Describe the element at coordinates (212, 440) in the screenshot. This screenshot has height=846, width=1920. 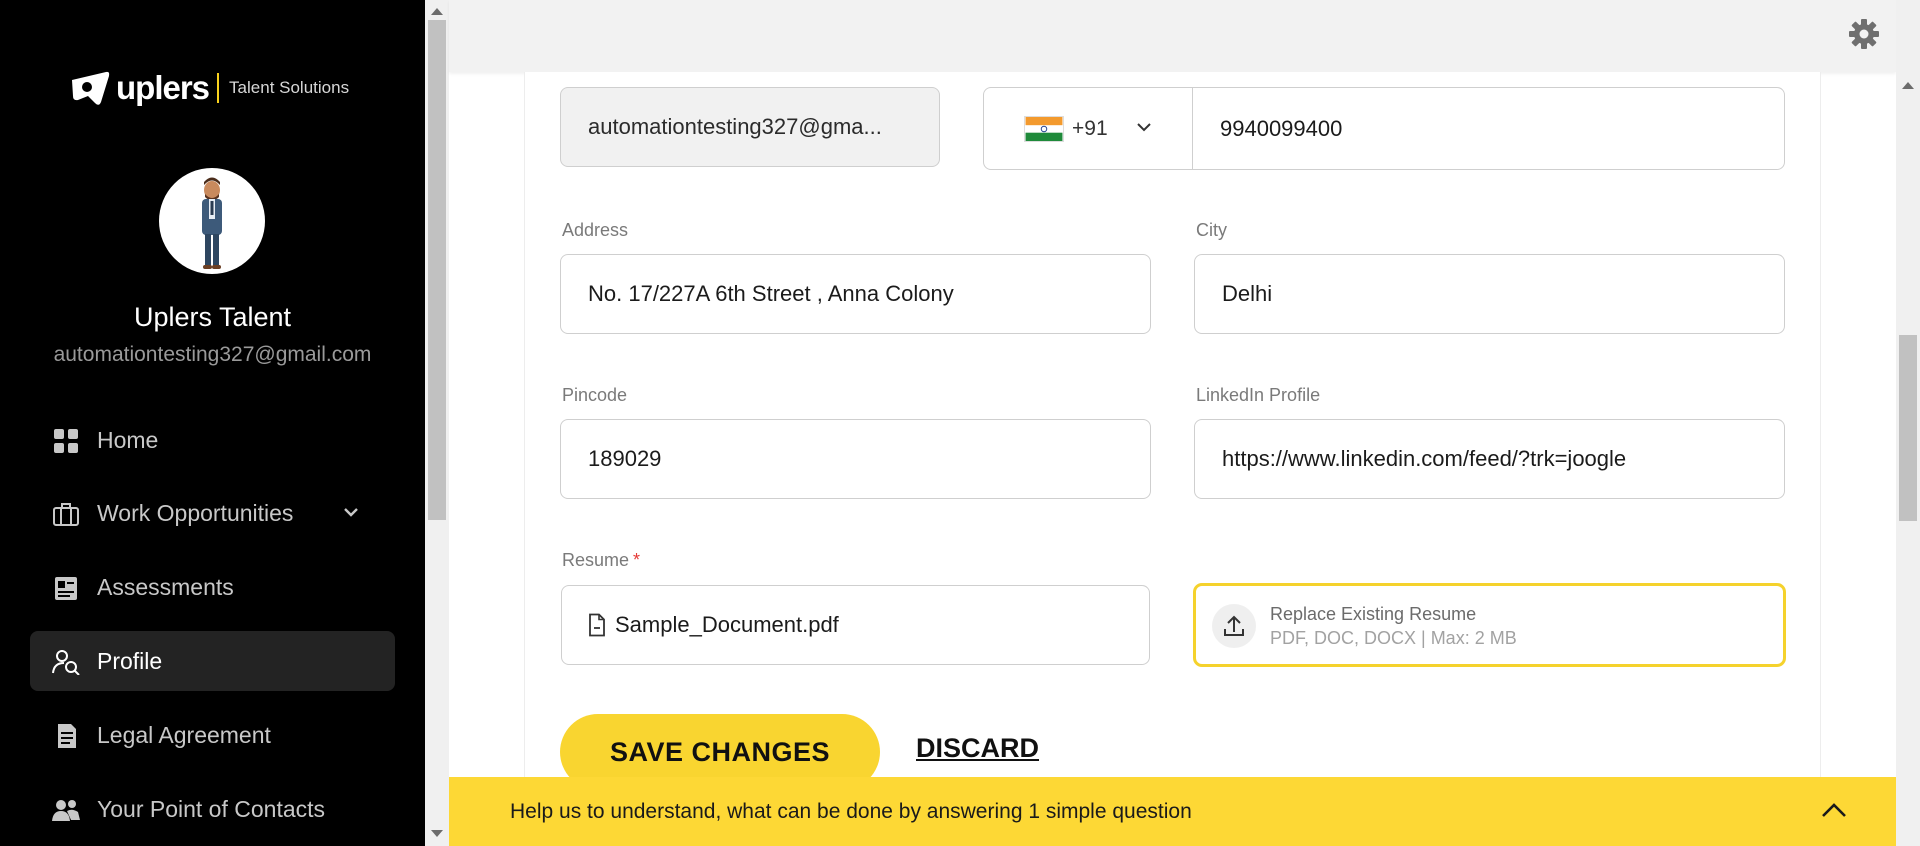
I see `sidebar-item-home: Home` at that location.